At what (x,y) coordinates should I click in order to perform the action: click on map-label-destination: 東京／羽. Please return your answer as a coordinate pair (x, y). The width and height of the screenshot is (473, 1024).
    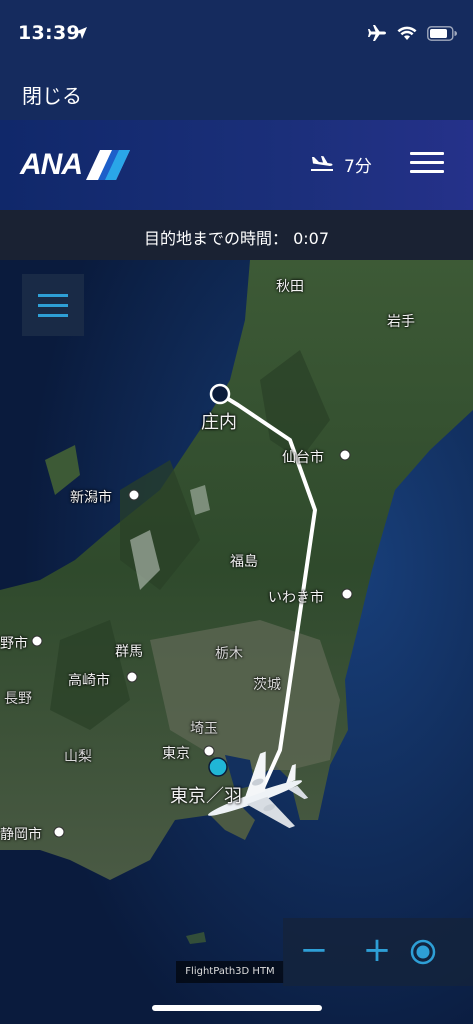
    Looking at the image, I should click on (206, 796).